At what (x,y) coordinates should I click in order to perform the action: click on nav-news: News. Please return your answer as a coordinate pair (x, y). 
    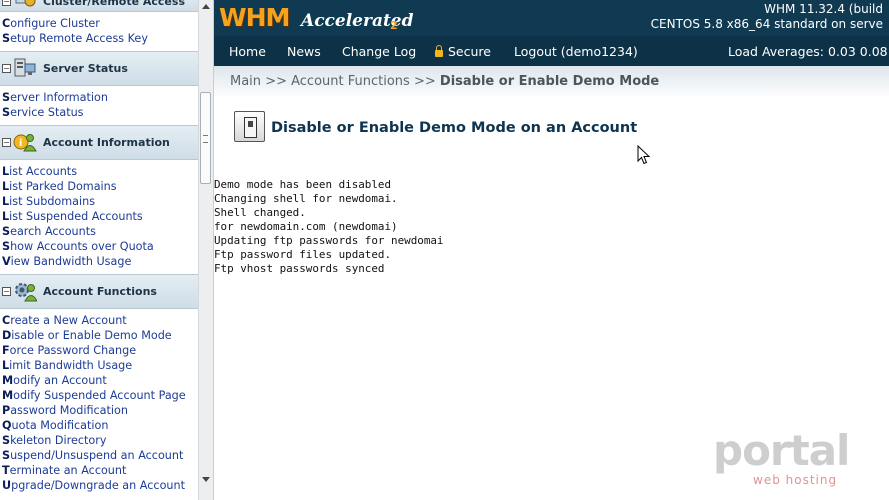
    Looking at the image, I should click on (304, 51).